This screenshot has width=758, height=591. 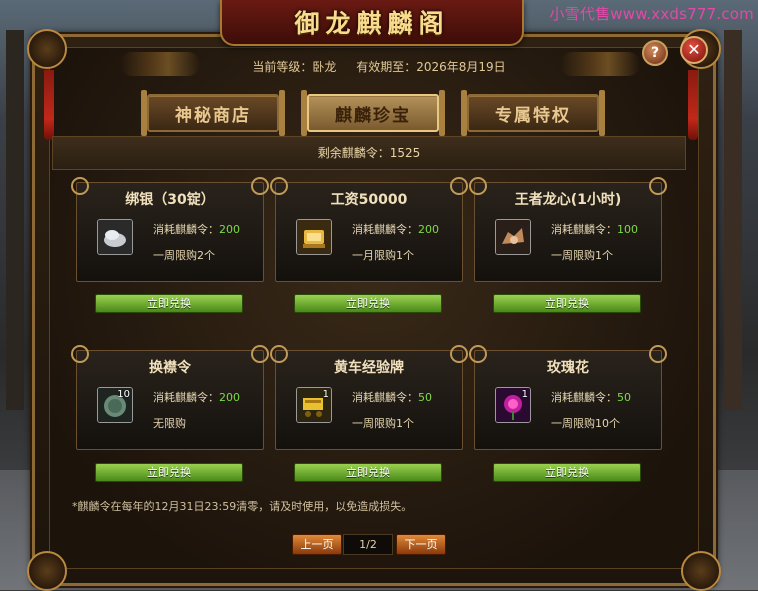 What do you see at coordinates (314, 405) in the screenshot?
I see `yellow-cart-icon: 1` at bounding box center [314, 405].